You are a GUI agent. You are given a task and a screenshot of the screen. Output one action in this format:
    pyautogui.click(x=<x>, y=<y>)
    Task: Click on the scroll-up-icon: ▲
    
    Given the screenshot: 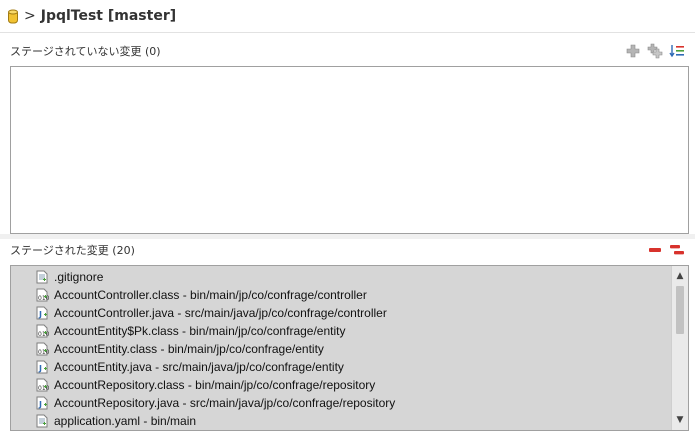 What is the action you would take?
    pyautogui.click(x=680, y=276)
    